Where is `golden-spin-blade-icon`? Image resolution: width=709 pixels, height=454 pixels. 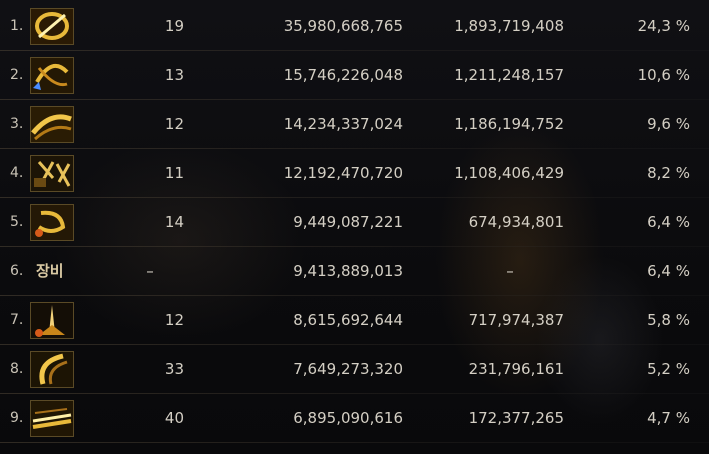 golden-spin-blade-icon is located at coordinates (52, 75).